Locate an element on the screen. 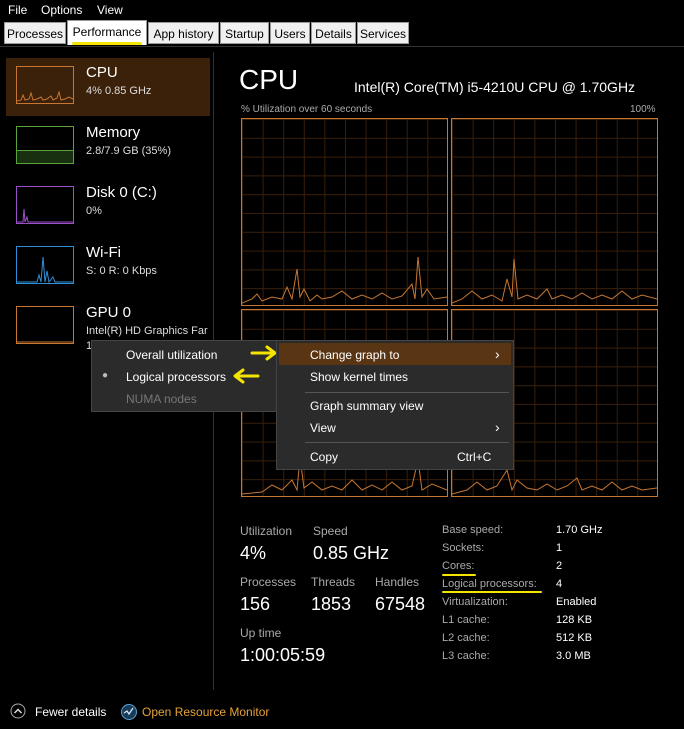 This screenshot has height=729, width=684. spec-label: L2 cache: is located at coordinates (466, 638).